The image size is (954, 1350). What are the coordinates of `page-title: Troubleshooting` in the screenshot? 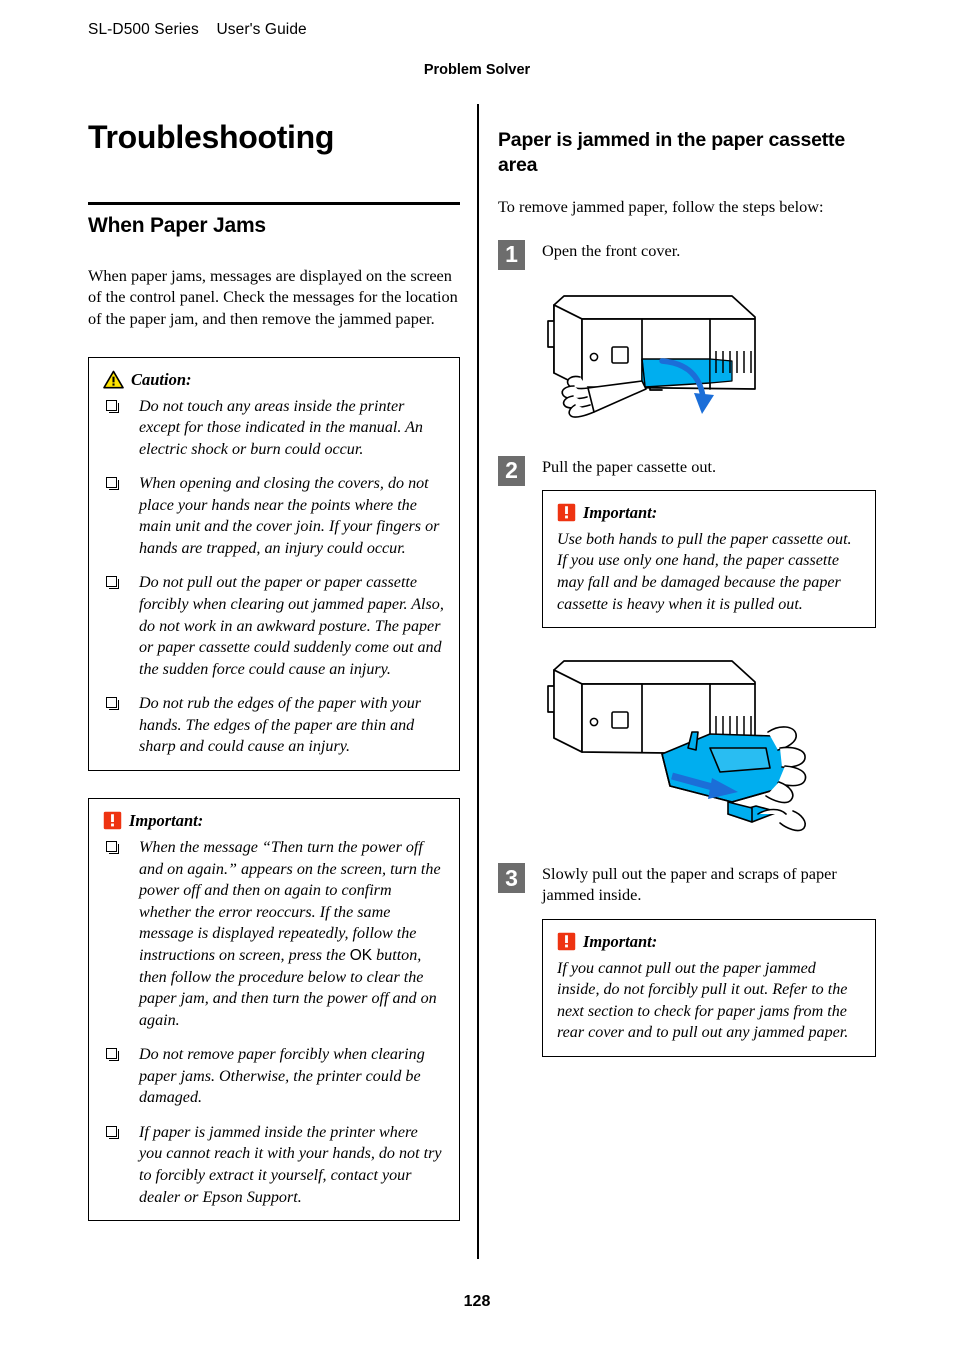 It's located at (211, 137).